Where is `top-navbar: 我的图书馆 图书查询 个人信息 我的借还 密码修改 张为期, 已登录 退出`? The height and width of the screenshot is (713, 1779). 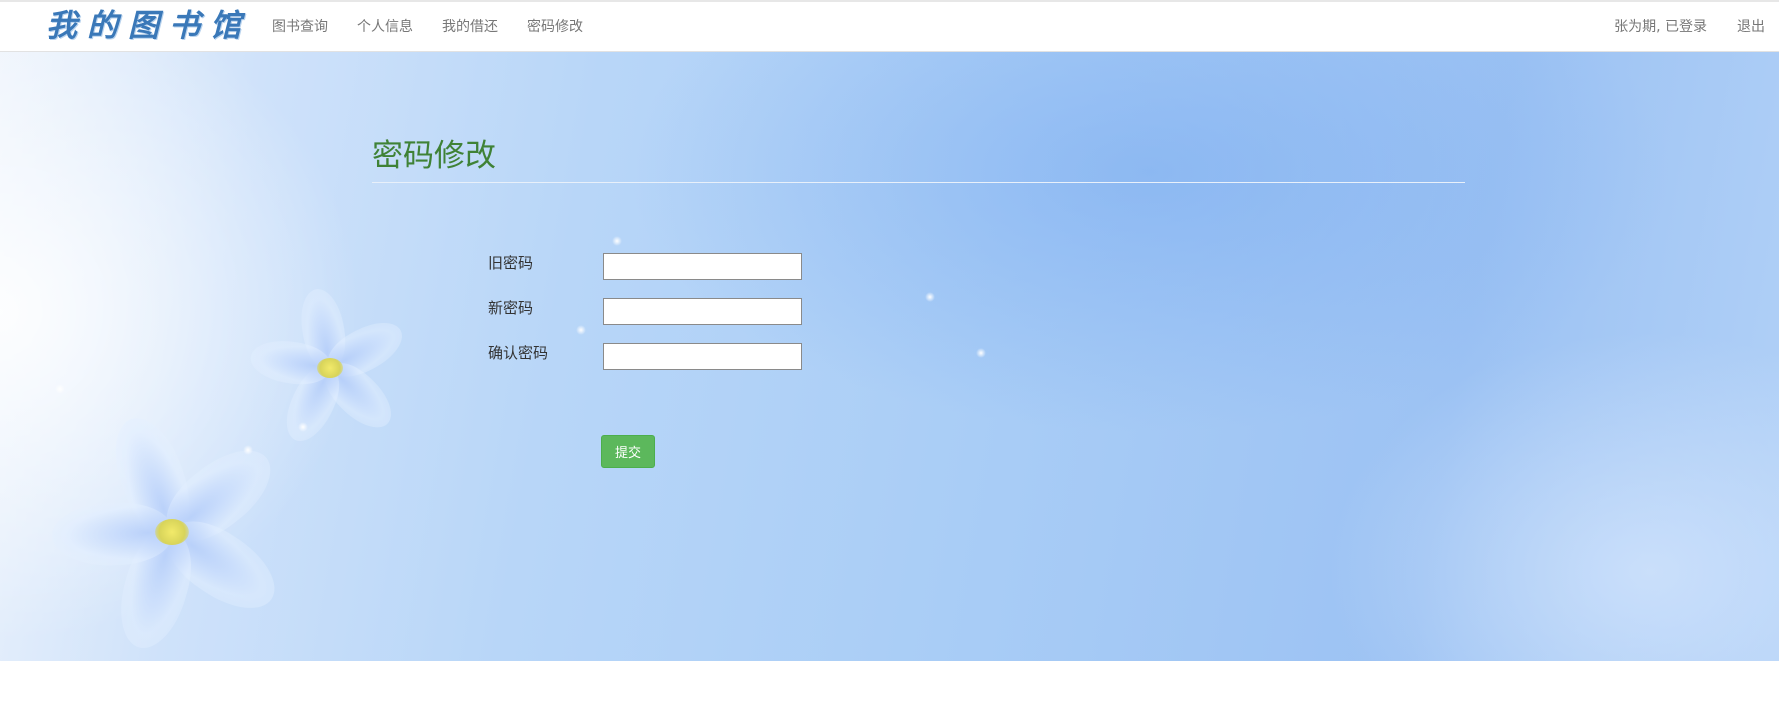
top-navbar: 我的图书馆 图书查询 个人信息 我的借还 密码修改 张为期, 已登录 退出 is located at coordinates (889, 26).